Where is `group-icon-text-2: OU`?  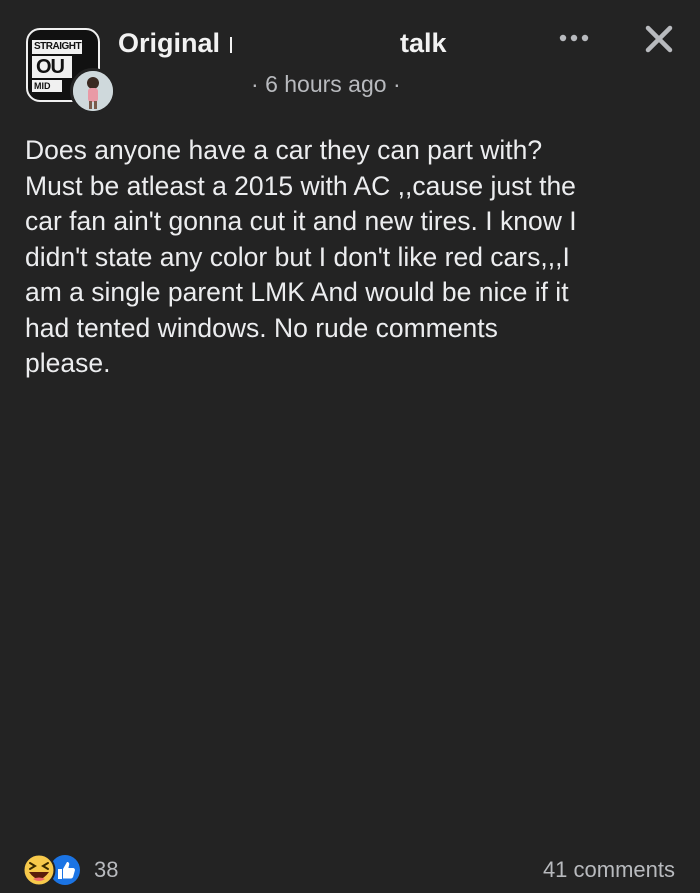 group-icon-text-2: OU is located at coordinates (50, 67).